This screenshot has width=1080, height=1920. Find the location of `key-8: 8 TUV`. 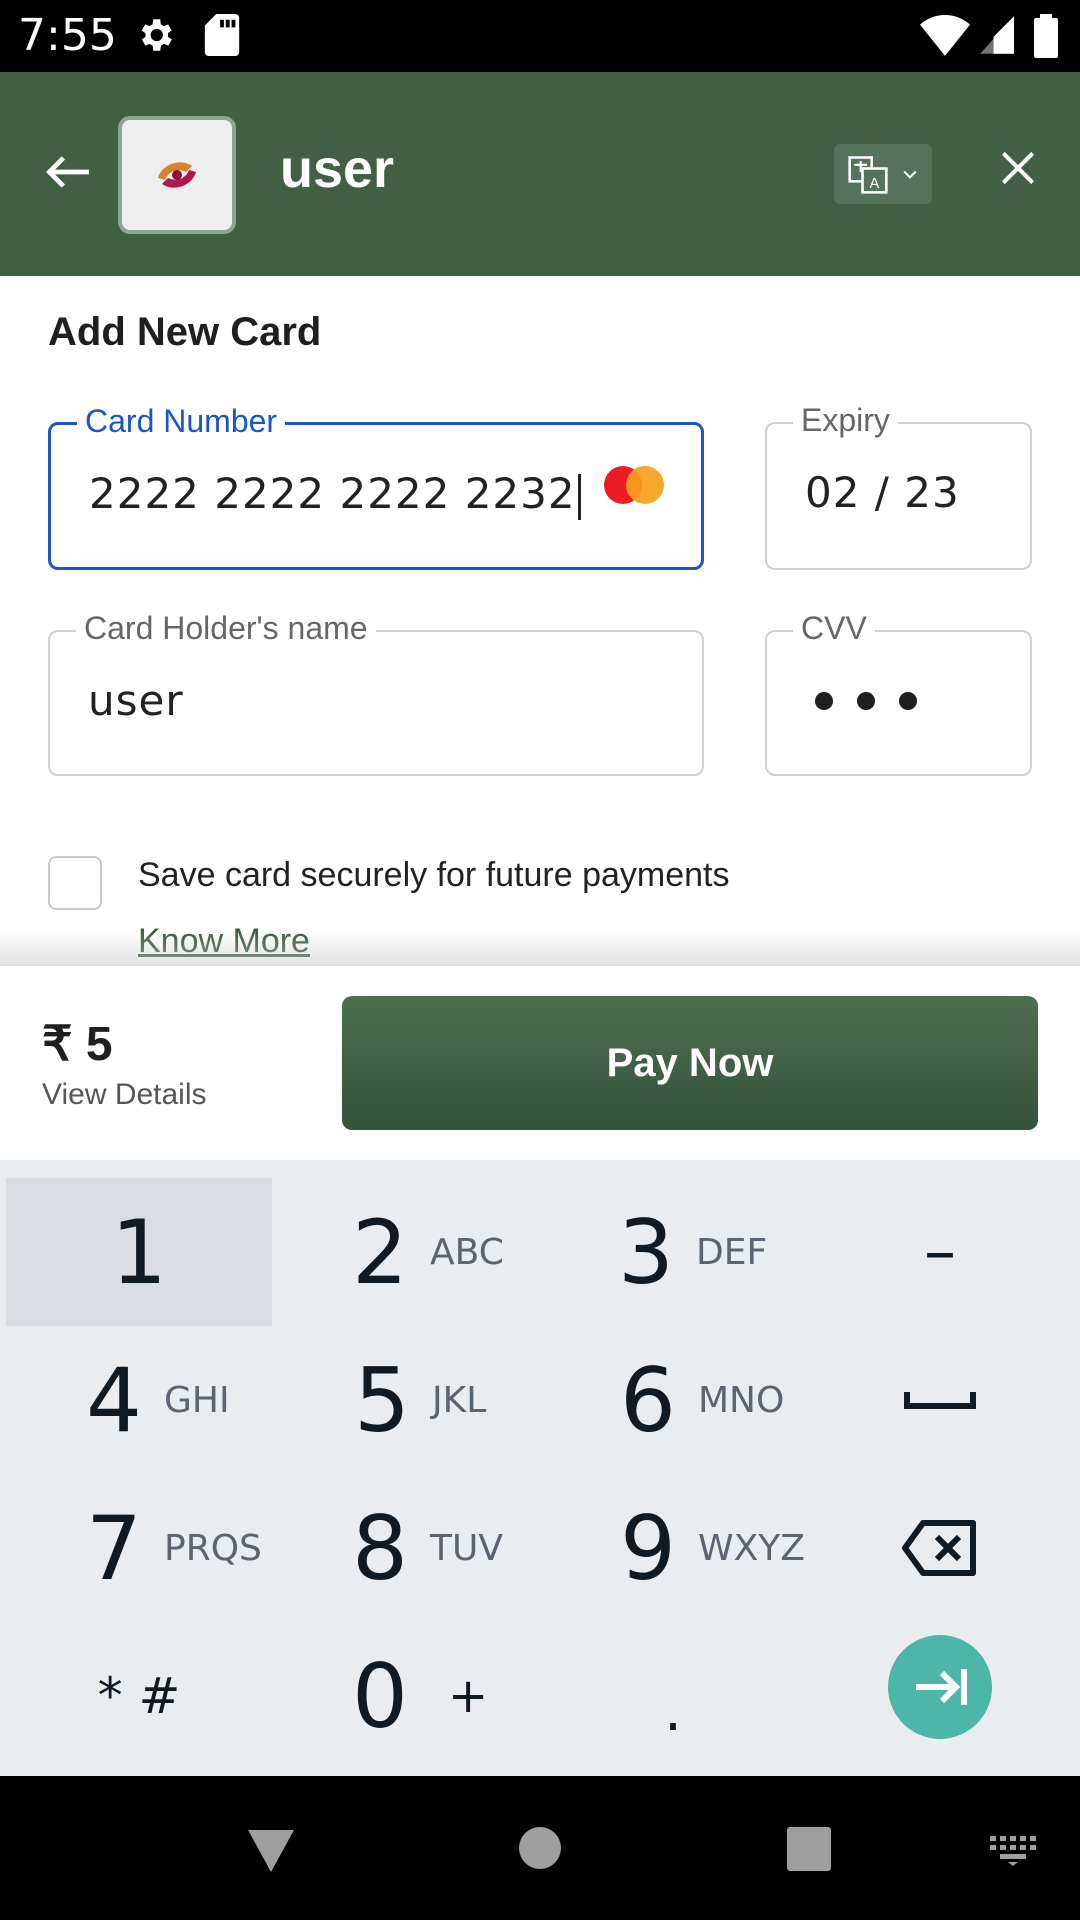

key-8: 8 TUV is located at coordinates (485, 1548).